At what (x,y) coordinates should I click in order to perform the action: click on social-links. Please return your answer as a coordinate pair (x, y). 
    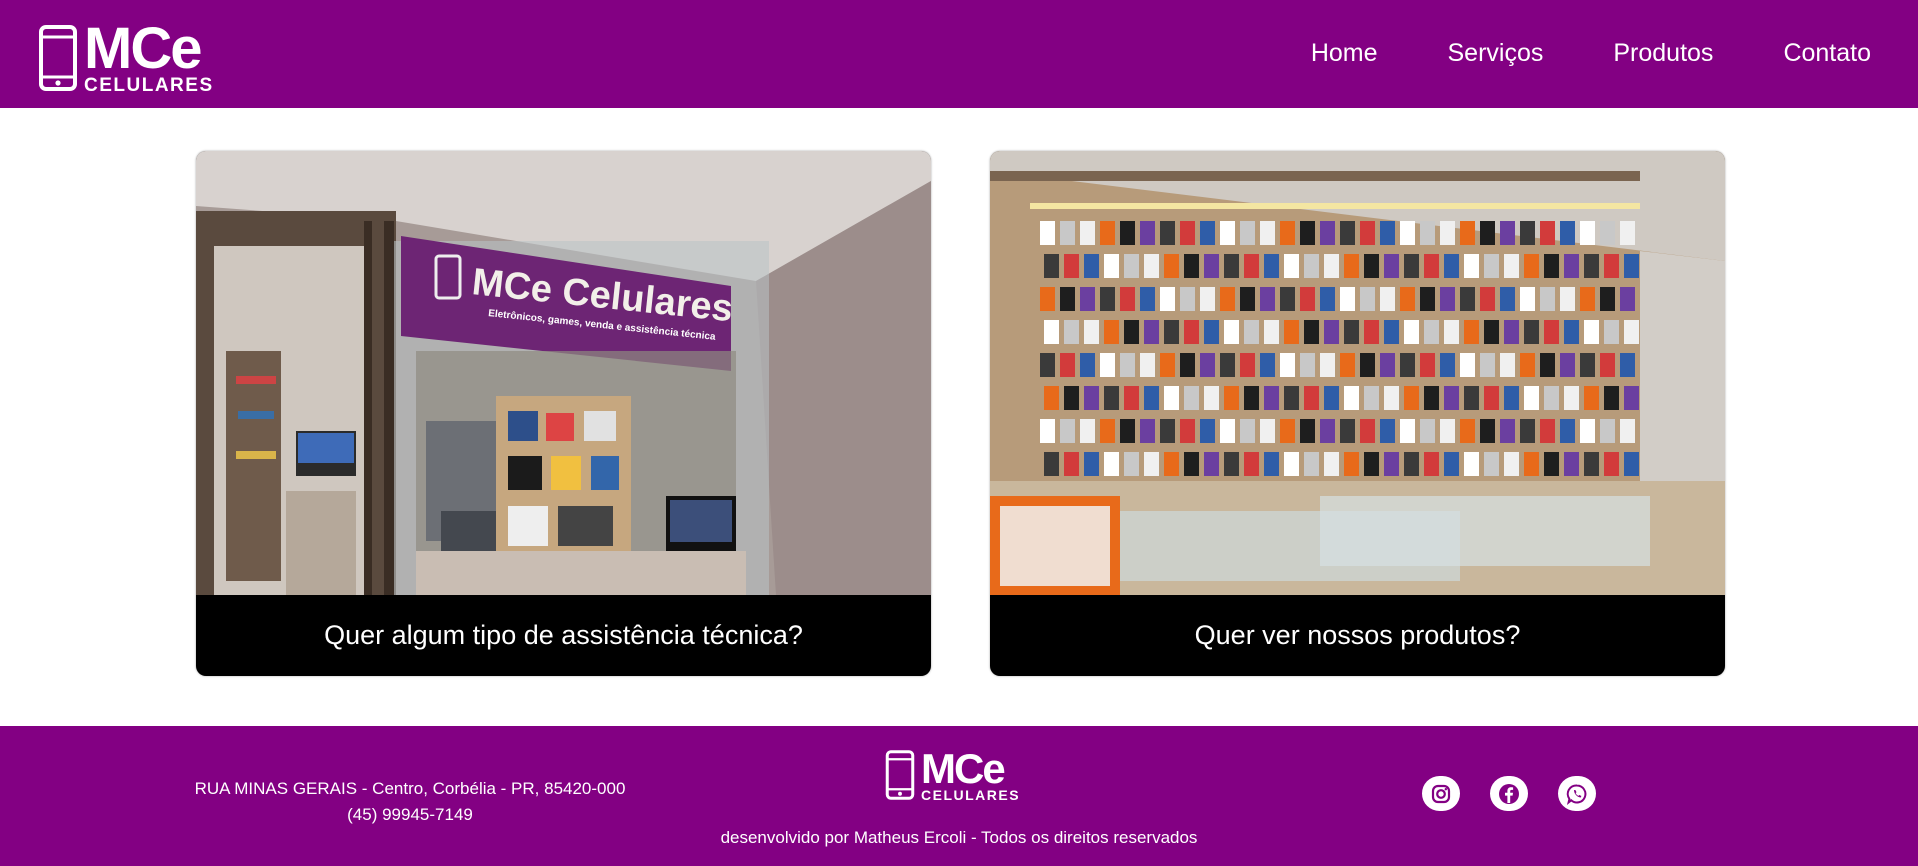
    Looking at the image, I should click on (1509, 793).